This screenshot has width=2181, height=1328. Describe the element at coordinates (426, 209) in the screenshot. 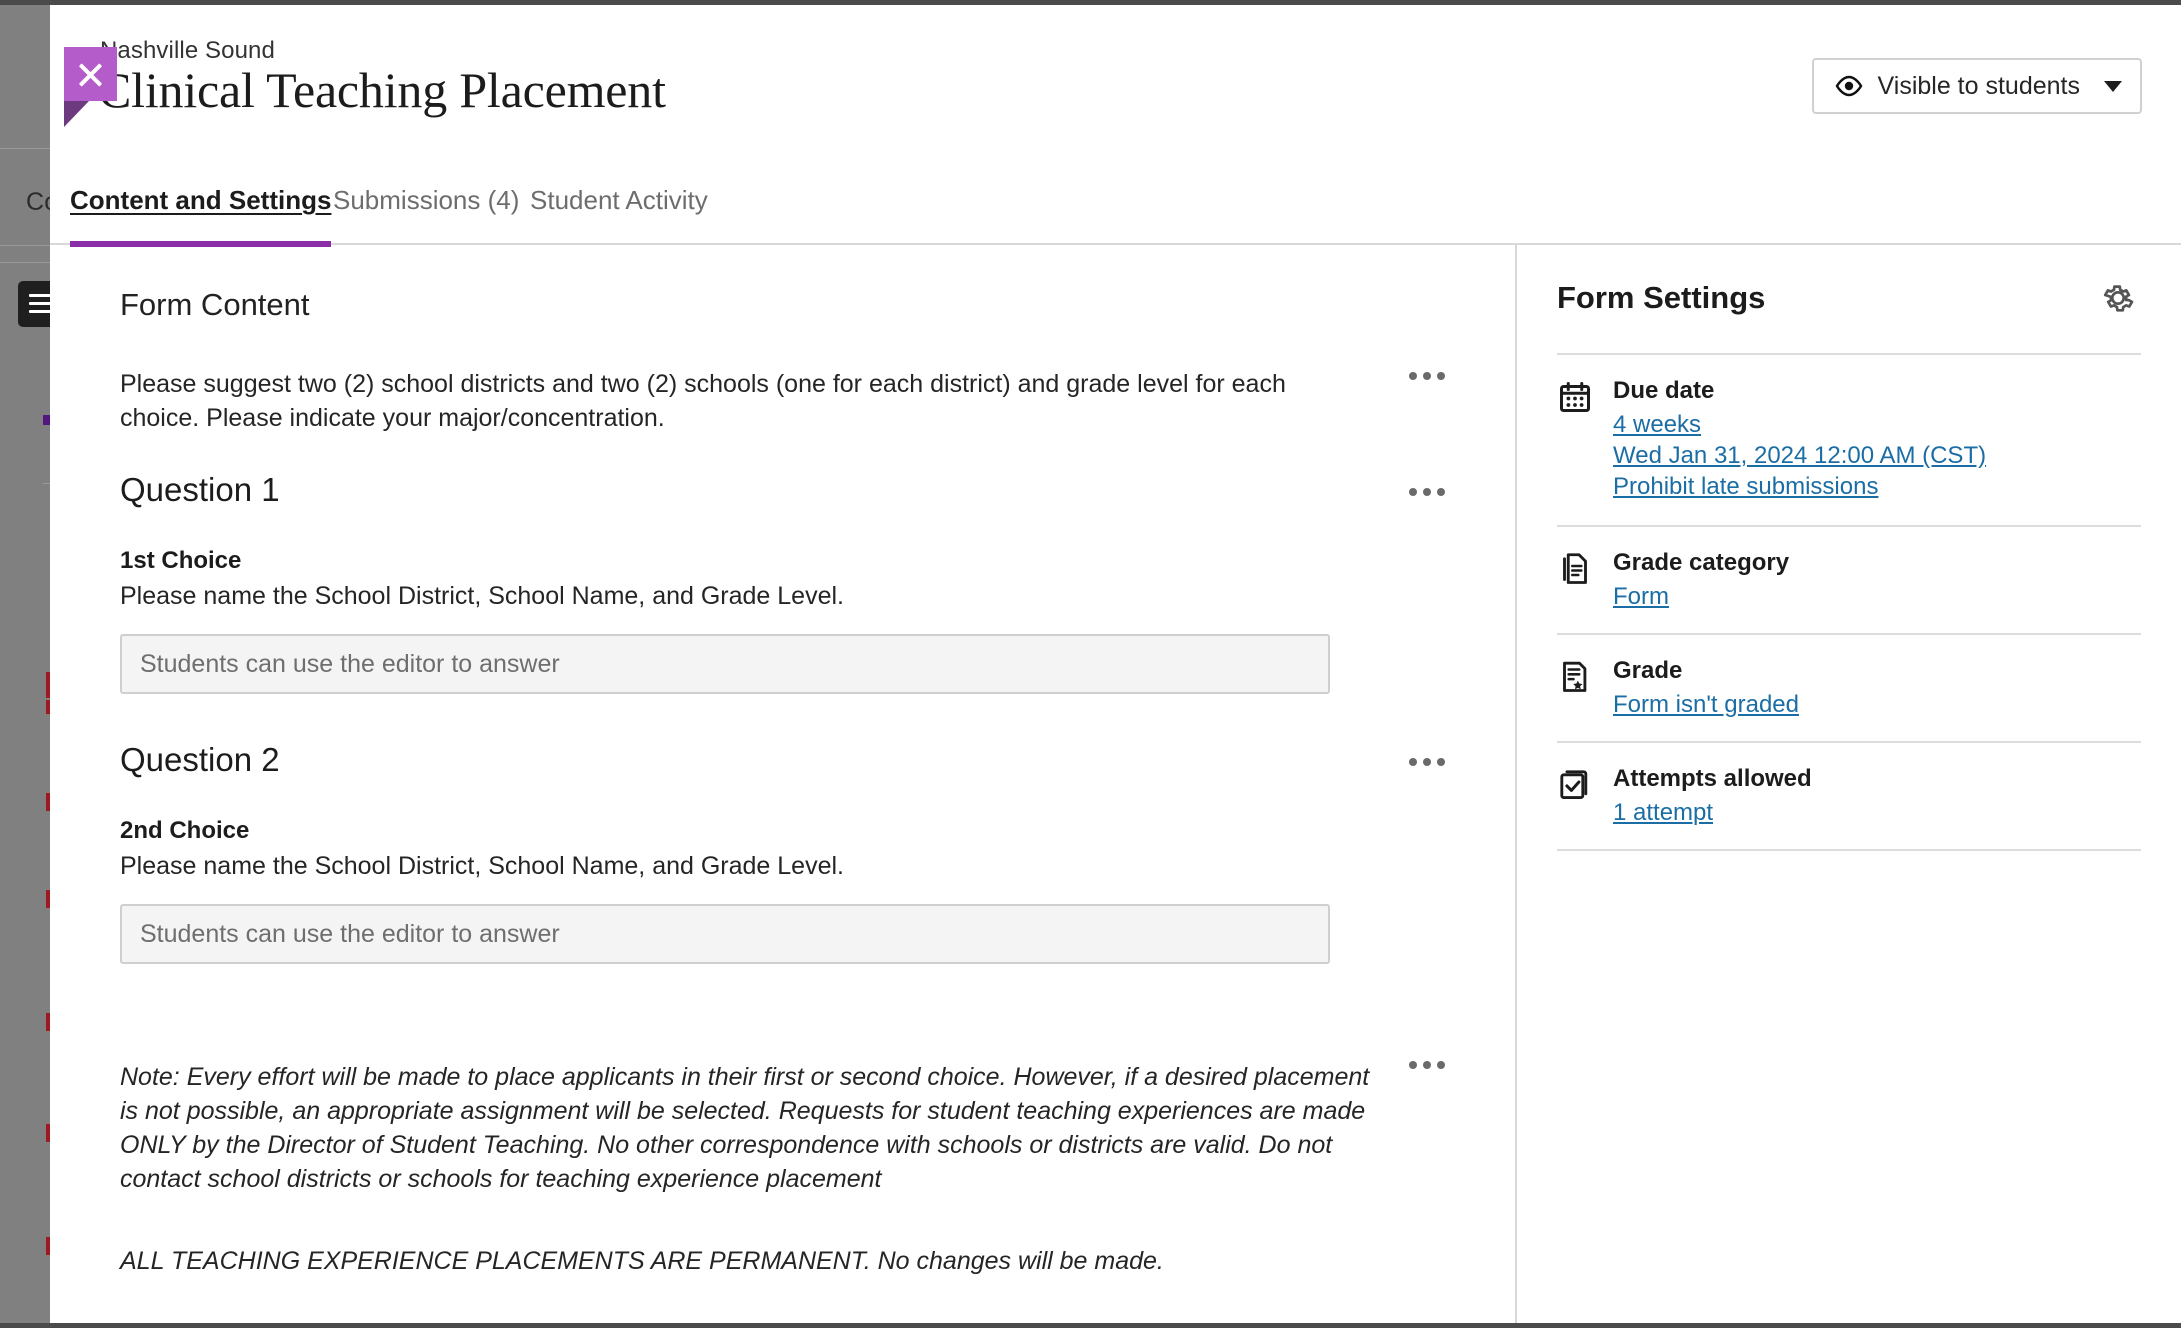

I see `tab-submissions: Submissions (4)` at that location.